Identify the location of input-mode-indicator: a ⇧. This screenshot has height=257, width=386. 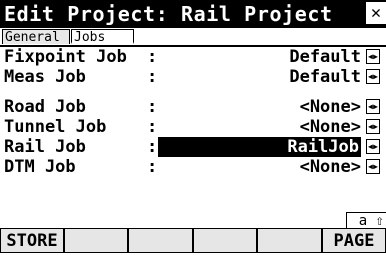
(366, 220).